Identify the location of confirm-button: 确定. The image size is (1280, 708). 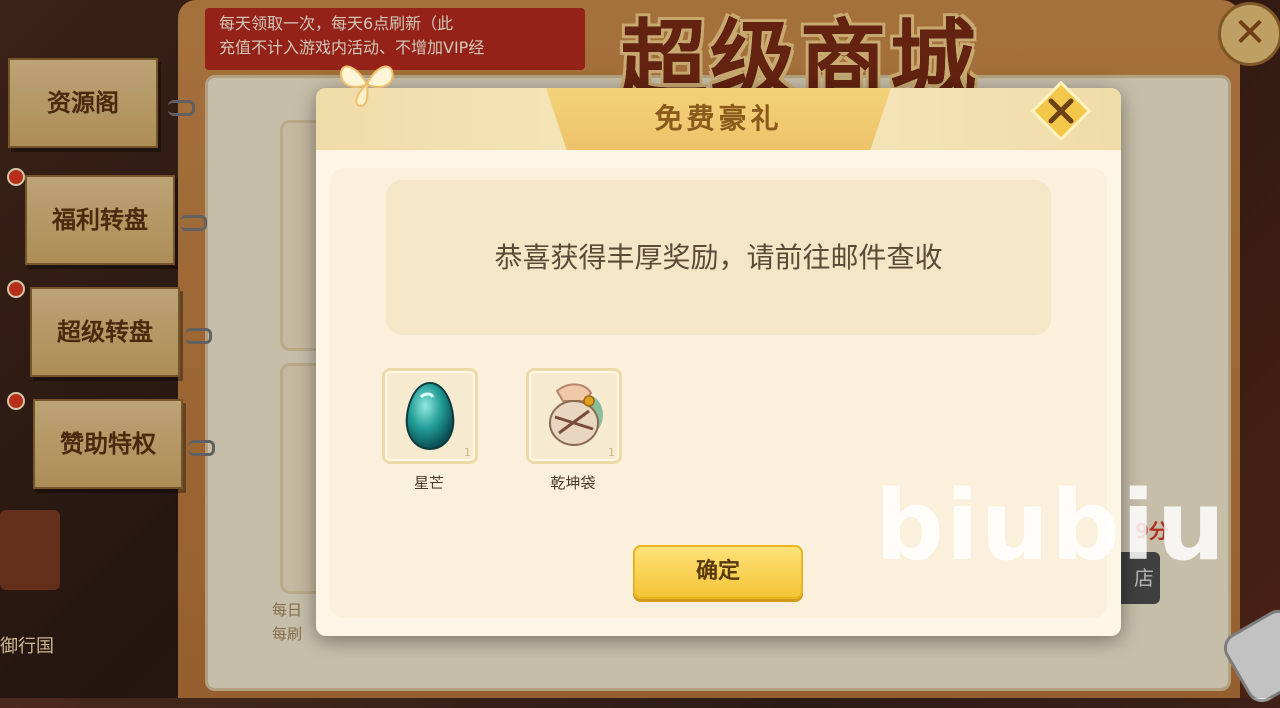
(718, 572).